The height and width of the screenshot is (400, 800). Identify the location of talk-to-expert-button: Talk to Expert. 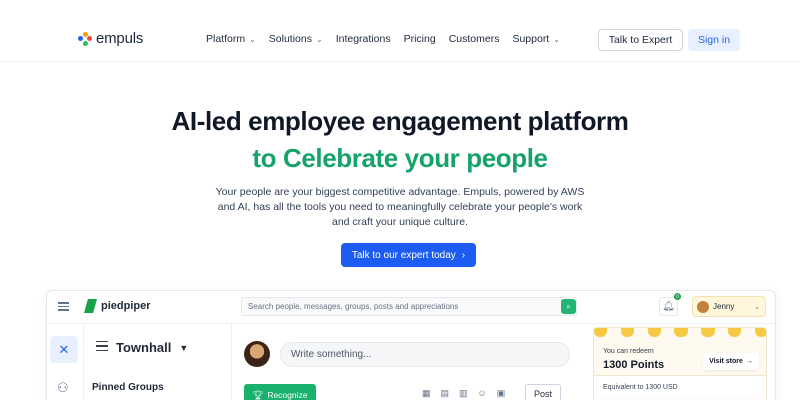
(640, 40).